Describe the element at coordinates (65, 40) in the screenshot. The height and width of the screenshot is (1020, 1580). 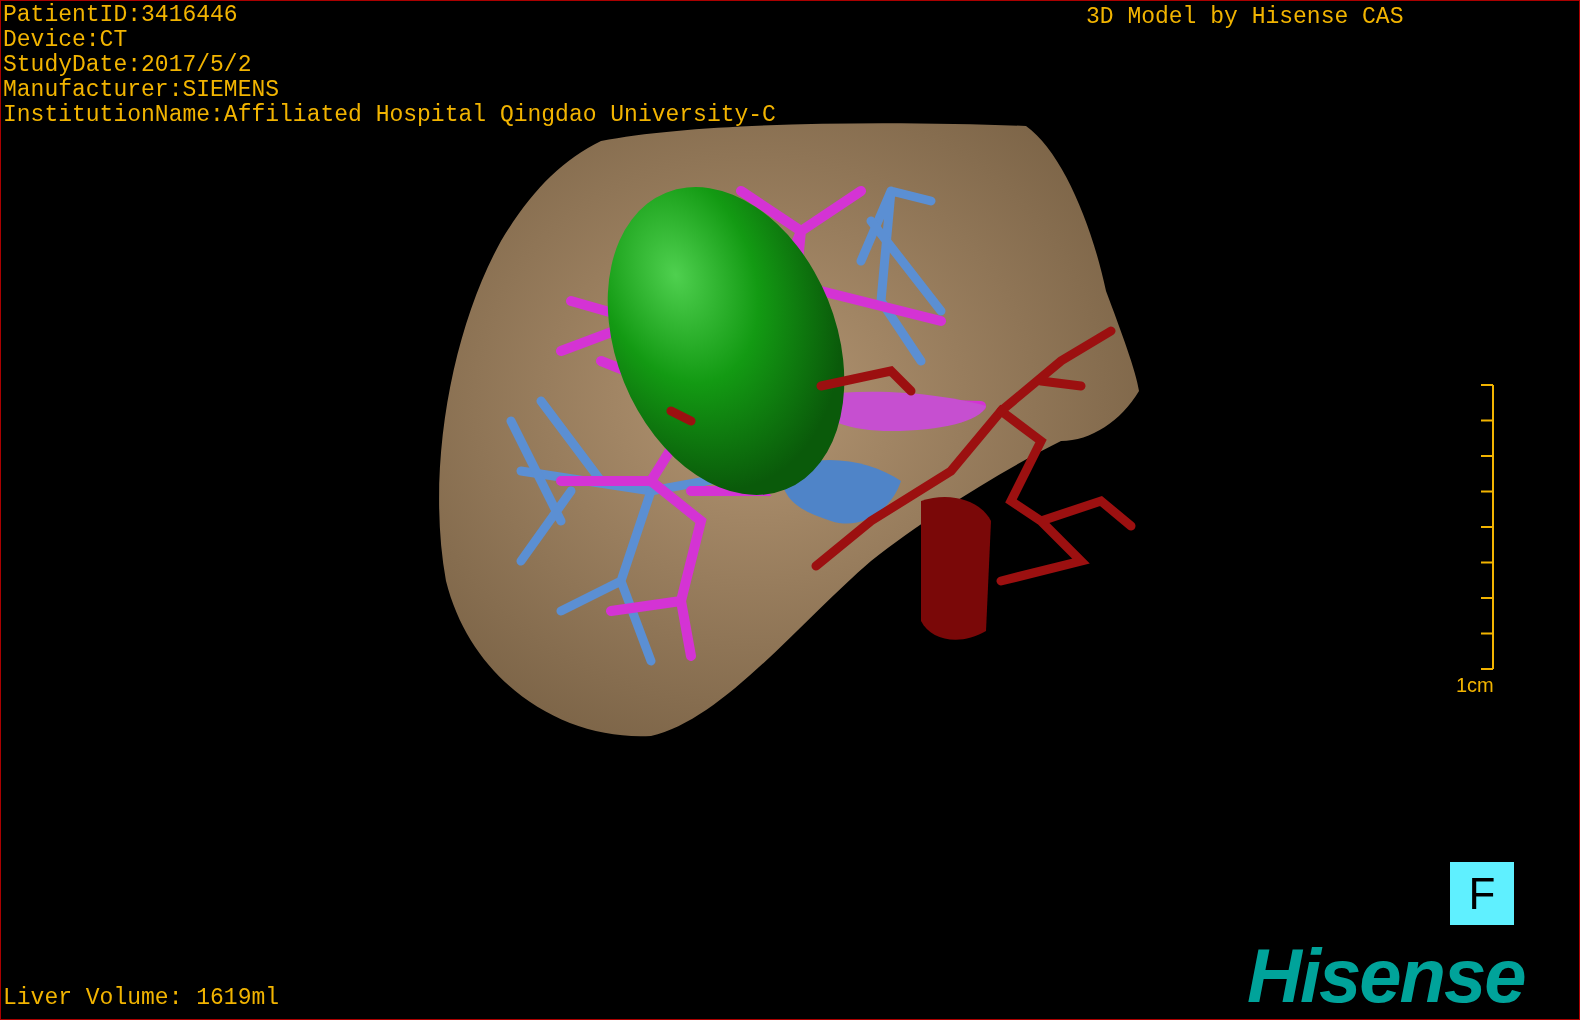
I see `study-info-line: Device:CT` at that location.